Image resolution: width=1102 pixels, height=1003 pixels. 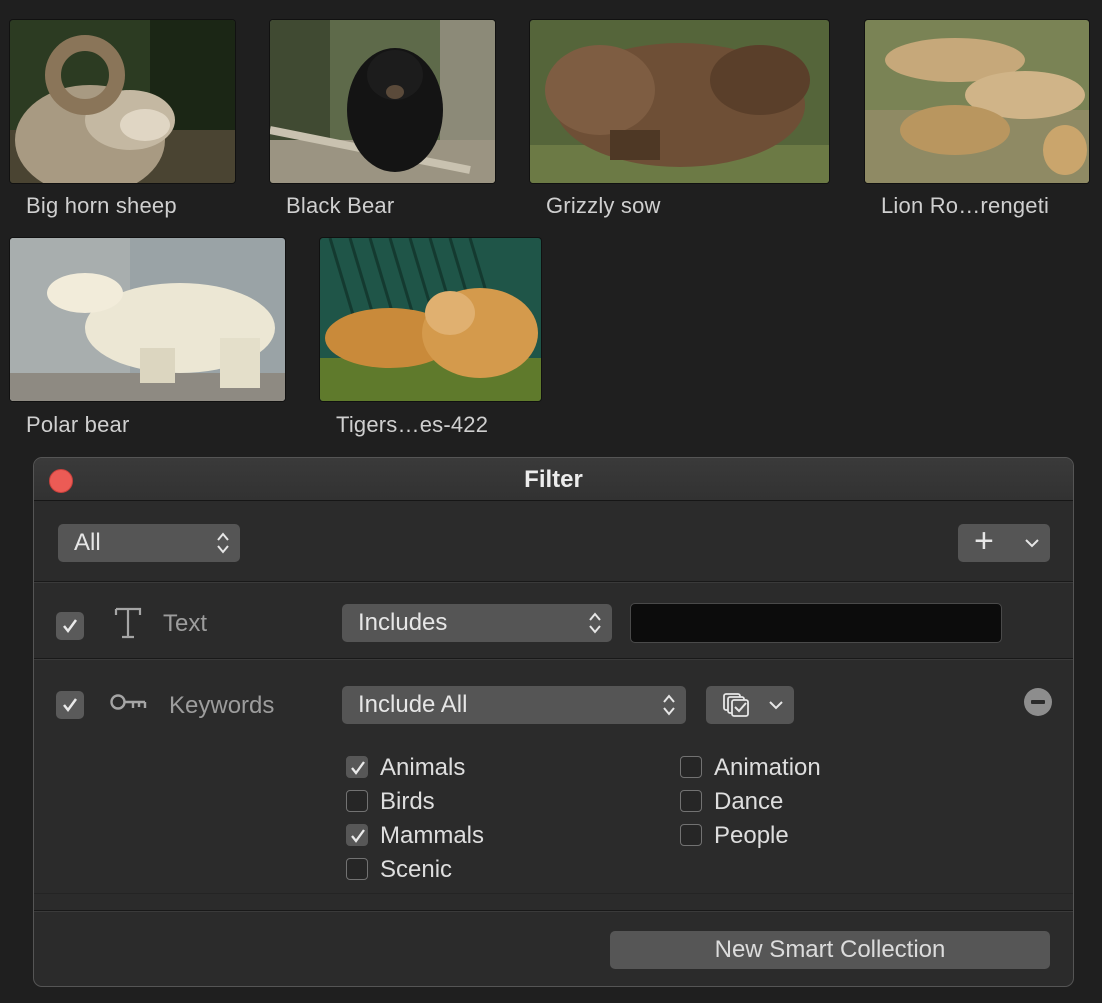 I want to click on keywords-rule-checkbox, so click(x=70, y=705).